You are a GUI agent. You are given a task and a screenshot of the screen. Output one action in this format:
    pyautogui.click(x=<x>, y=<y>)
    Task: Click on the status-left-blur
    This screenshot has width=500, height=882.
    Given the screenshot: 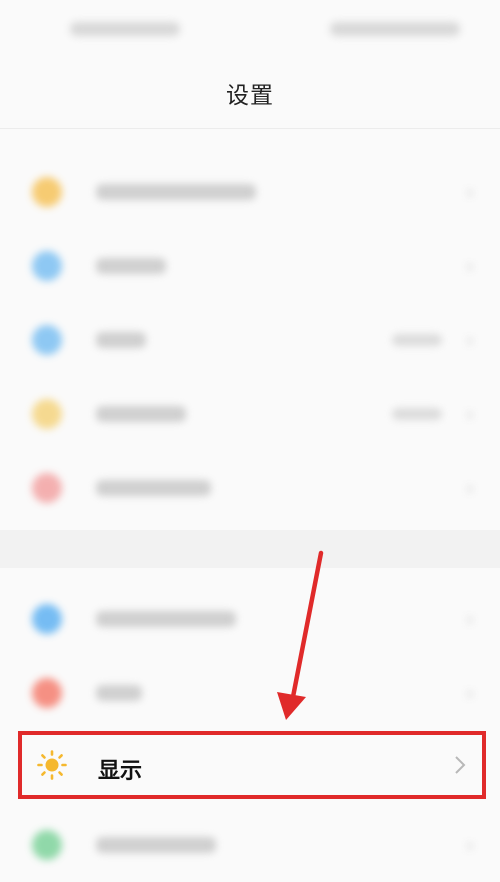 What is the action you would take?
    pyautogui.click(x=125, y=29)
    